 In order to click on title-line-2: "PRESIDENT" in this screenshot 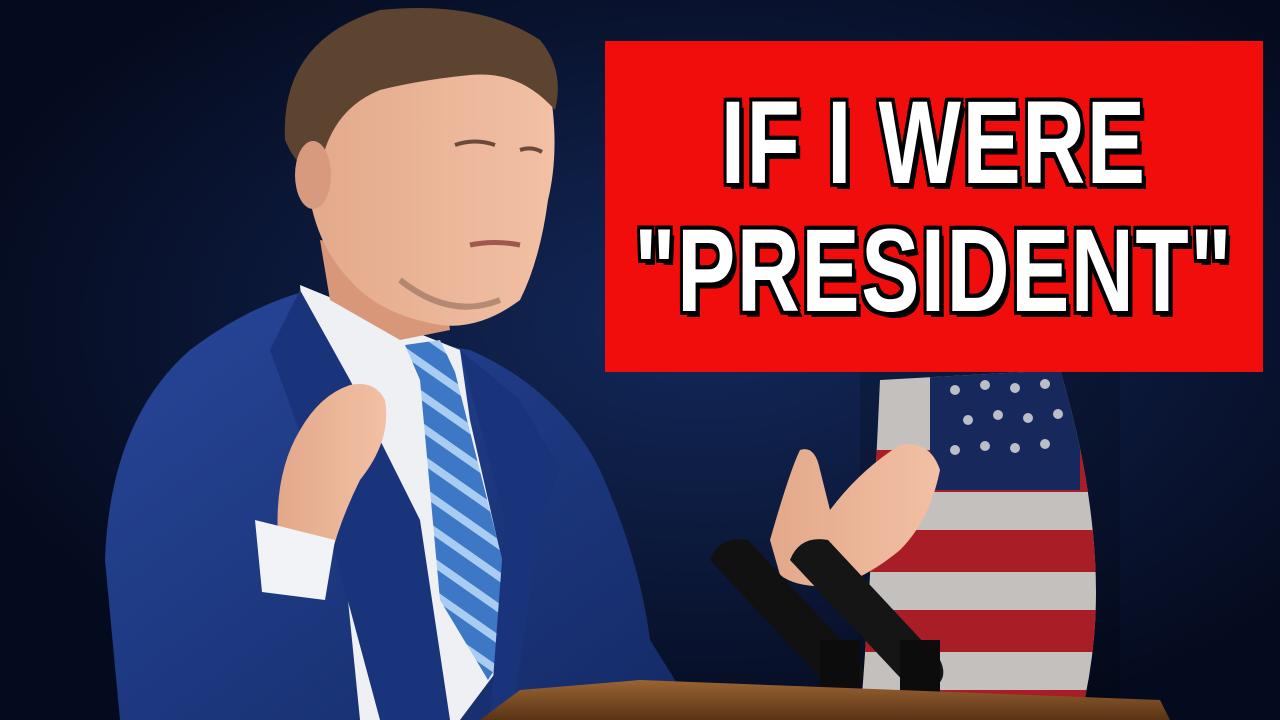, I will do `click(934, 270)`.